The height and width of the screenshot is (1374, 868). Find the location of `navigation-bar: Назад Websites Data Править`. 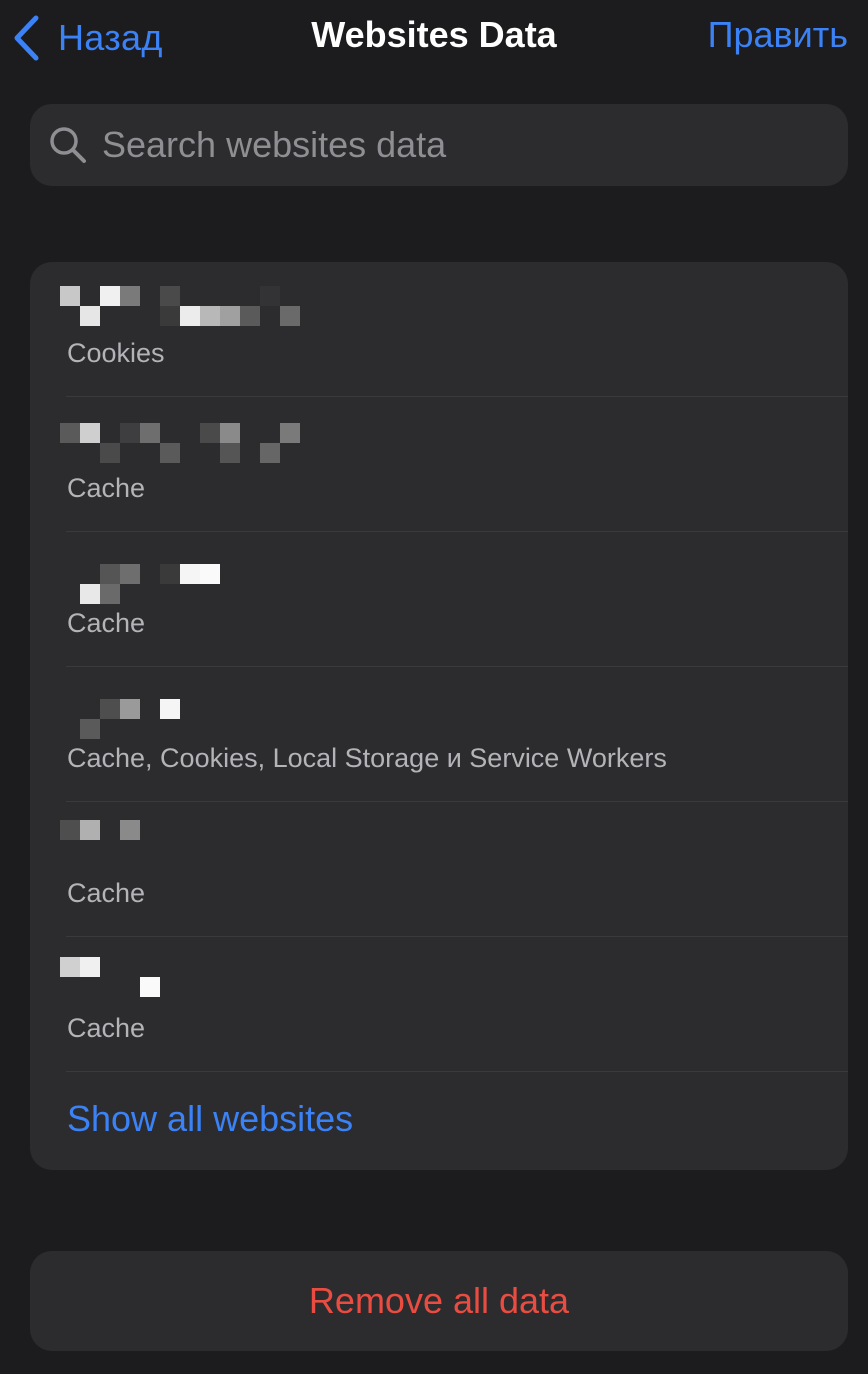

navigation-bar: Назад Websites Data Править is located at coordinates (434, 40).